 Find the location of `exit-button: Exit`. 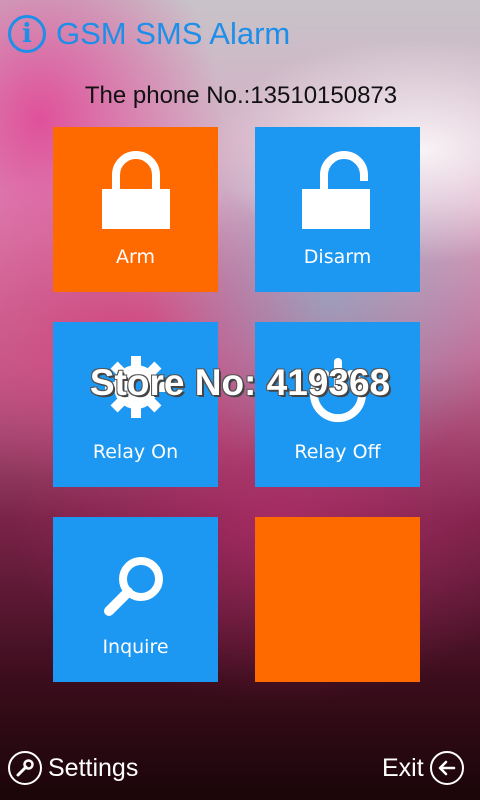

exit-button: Exit is located at coordinates (423, 768).